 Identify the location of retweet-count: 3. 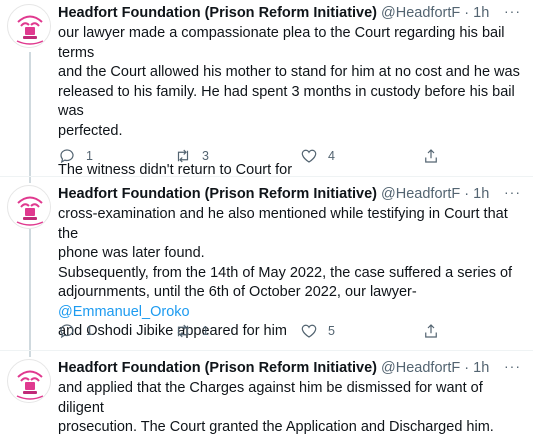
(205, 156).